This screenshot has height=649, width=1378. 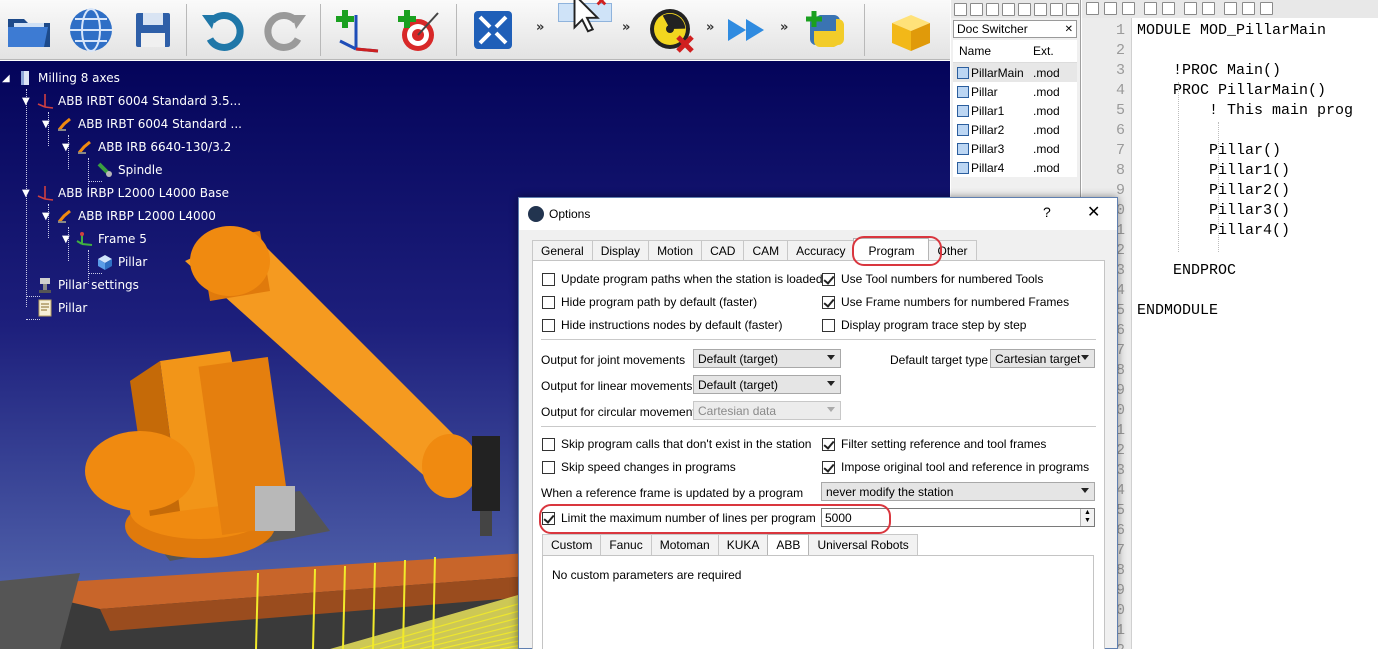 I want to click on cursor-icon, so click(x=585, y=16).